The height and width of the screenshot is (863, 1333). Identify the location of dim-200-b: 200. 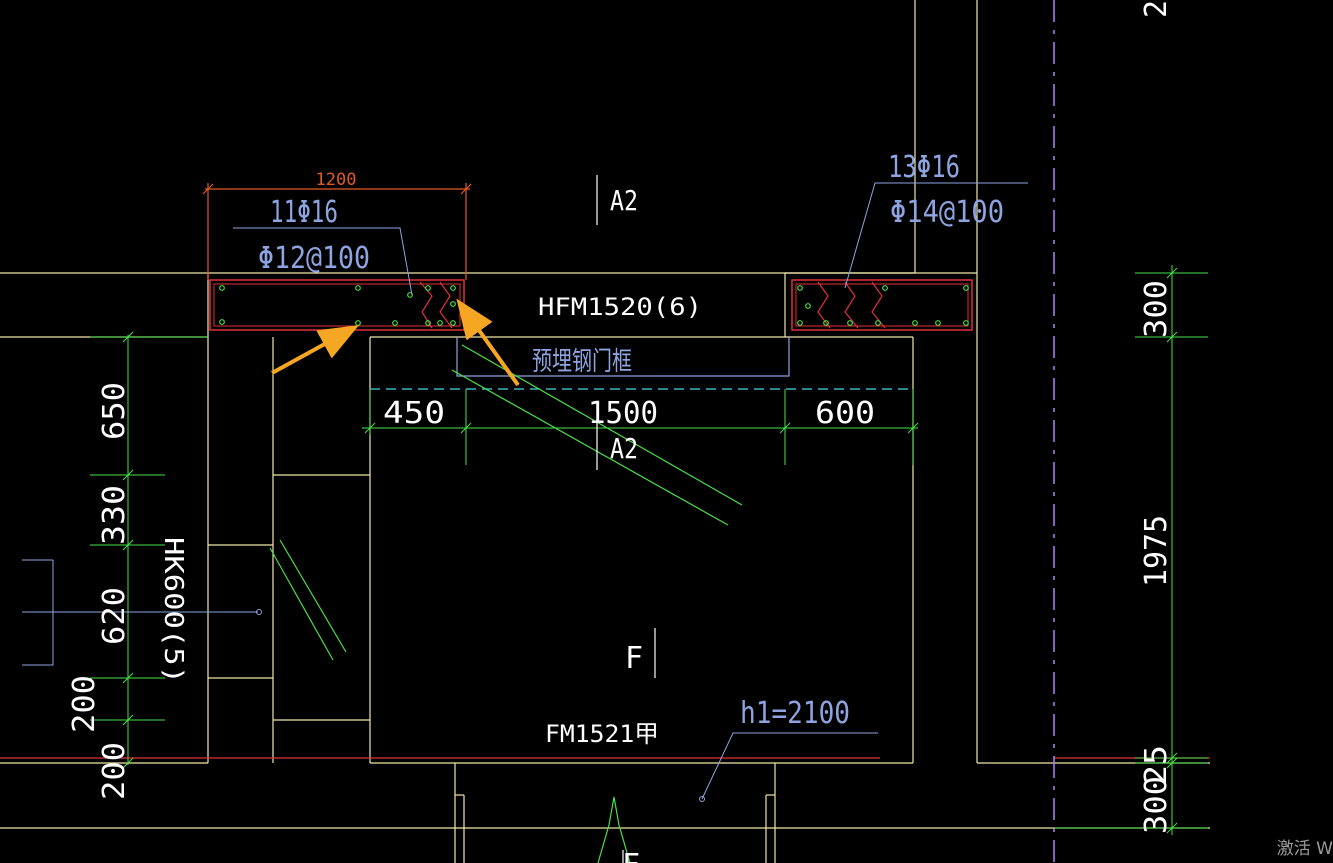
(114, 771).